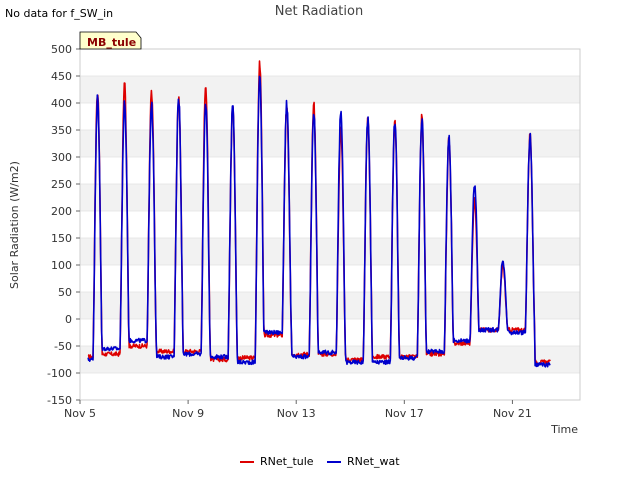  What do you see at coordinates (59, 373) in the screenshot?
I see `y-tick-label: -100` at bounding box center [59, 373].